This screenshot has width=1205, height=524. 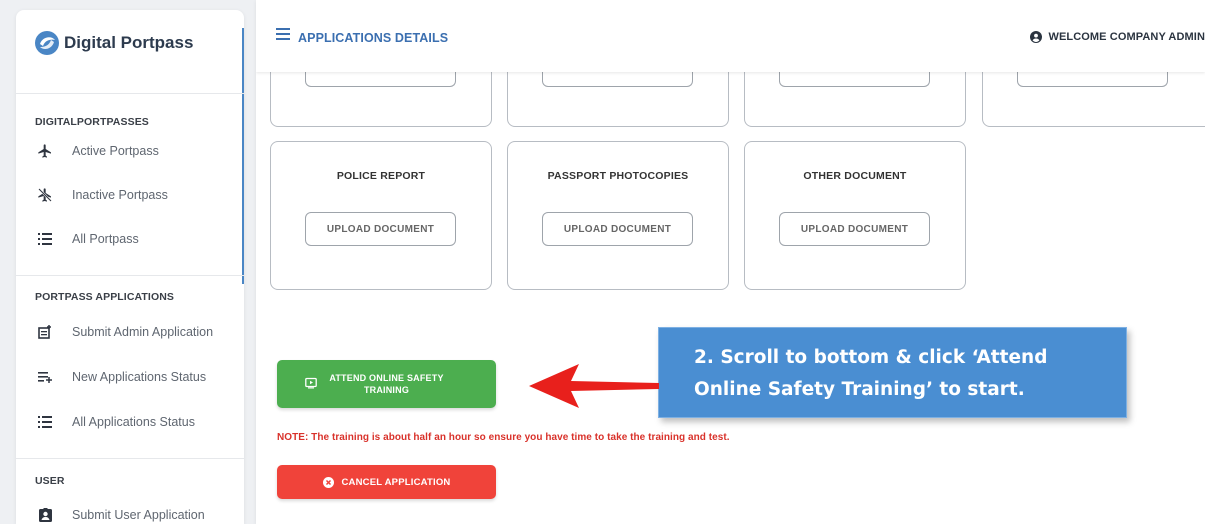 I want to click on document-card-passport-photocopies: PASSPORT PHOTOCOPIES UPLOAD DOCUMENT, so click(x=618, y=215).